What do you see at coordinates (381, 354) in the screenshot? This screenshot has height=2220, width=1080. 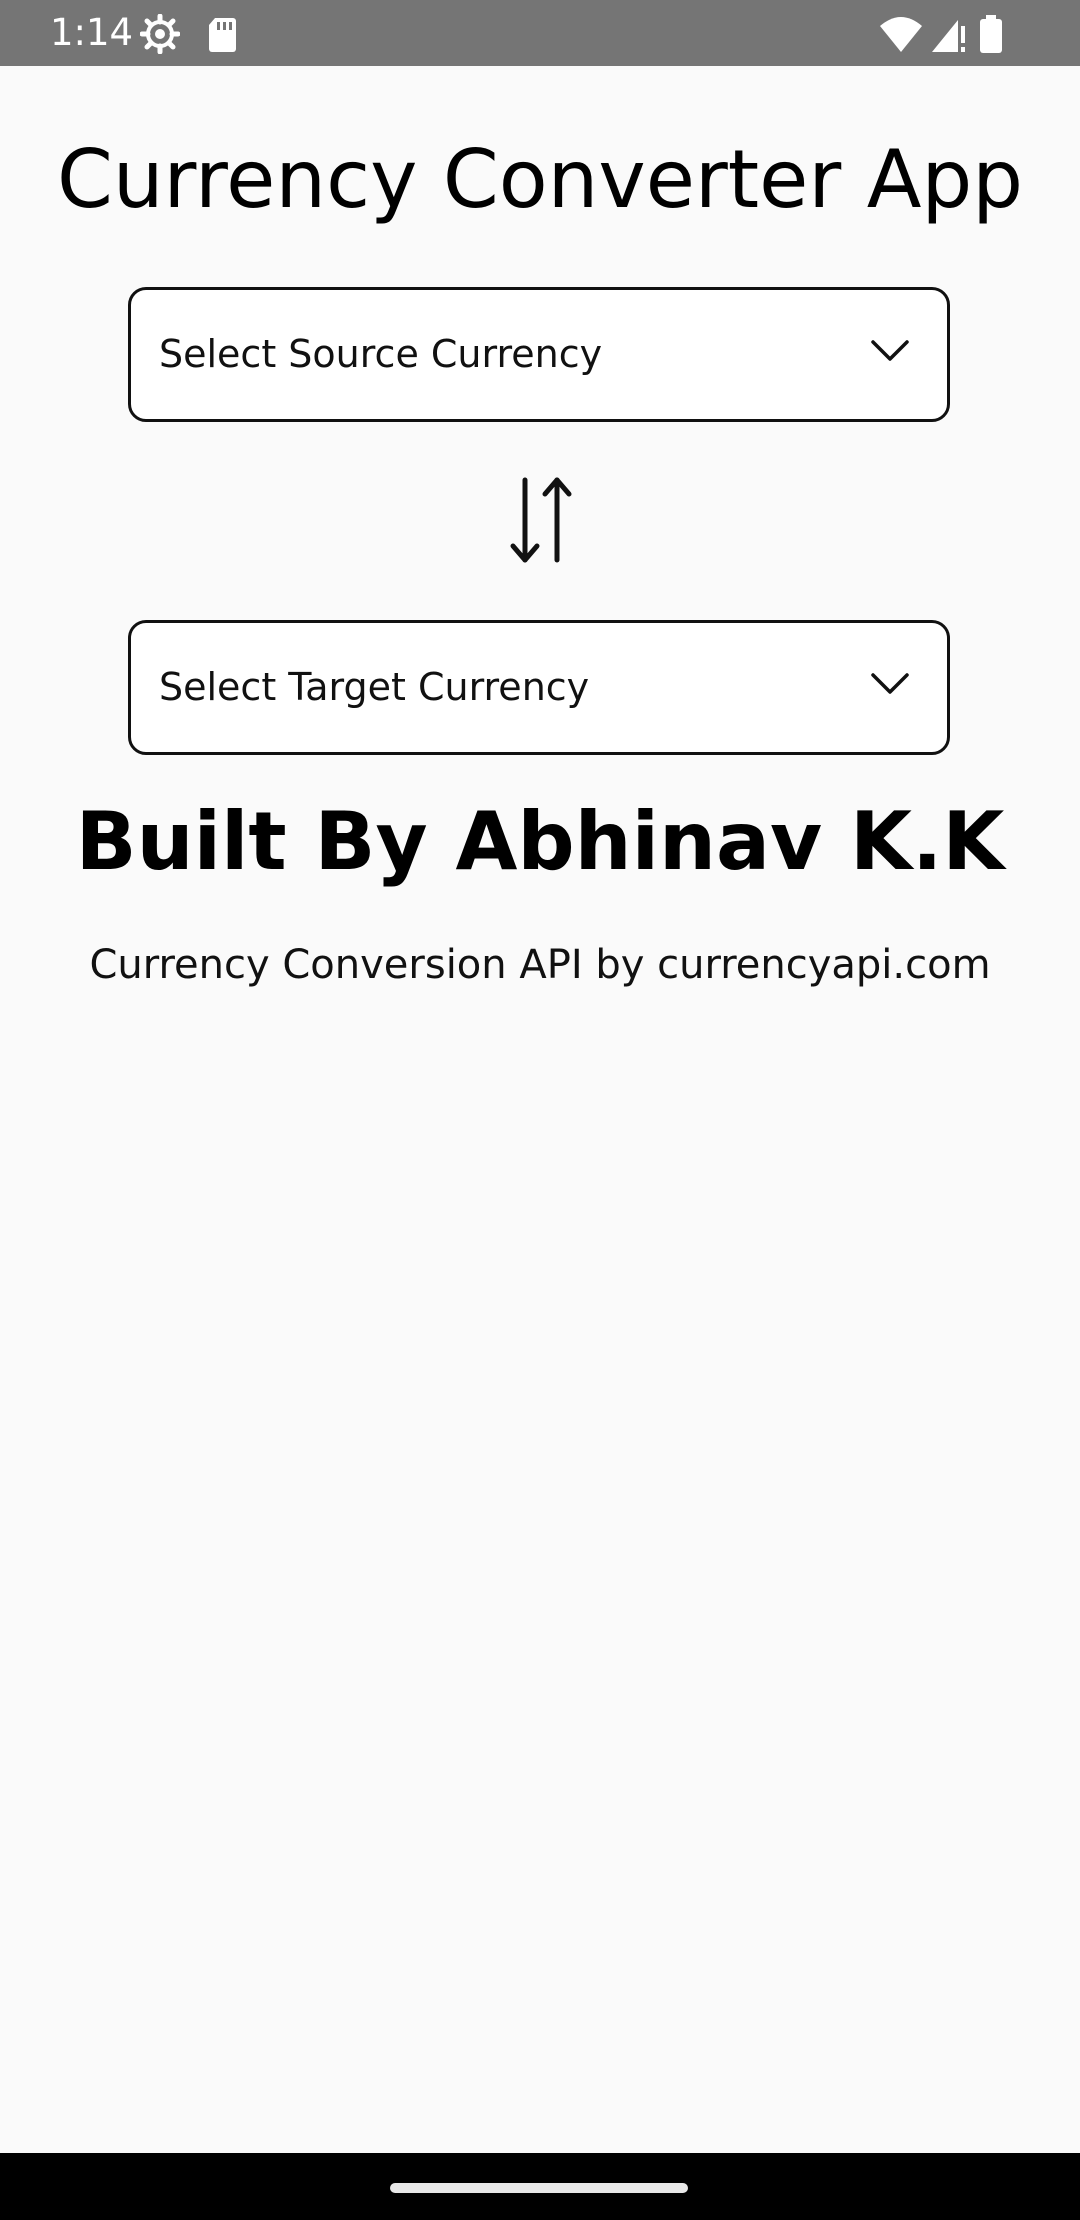 I see `source-currency-label: Select Source Currency` at bounding box center [381, 354].